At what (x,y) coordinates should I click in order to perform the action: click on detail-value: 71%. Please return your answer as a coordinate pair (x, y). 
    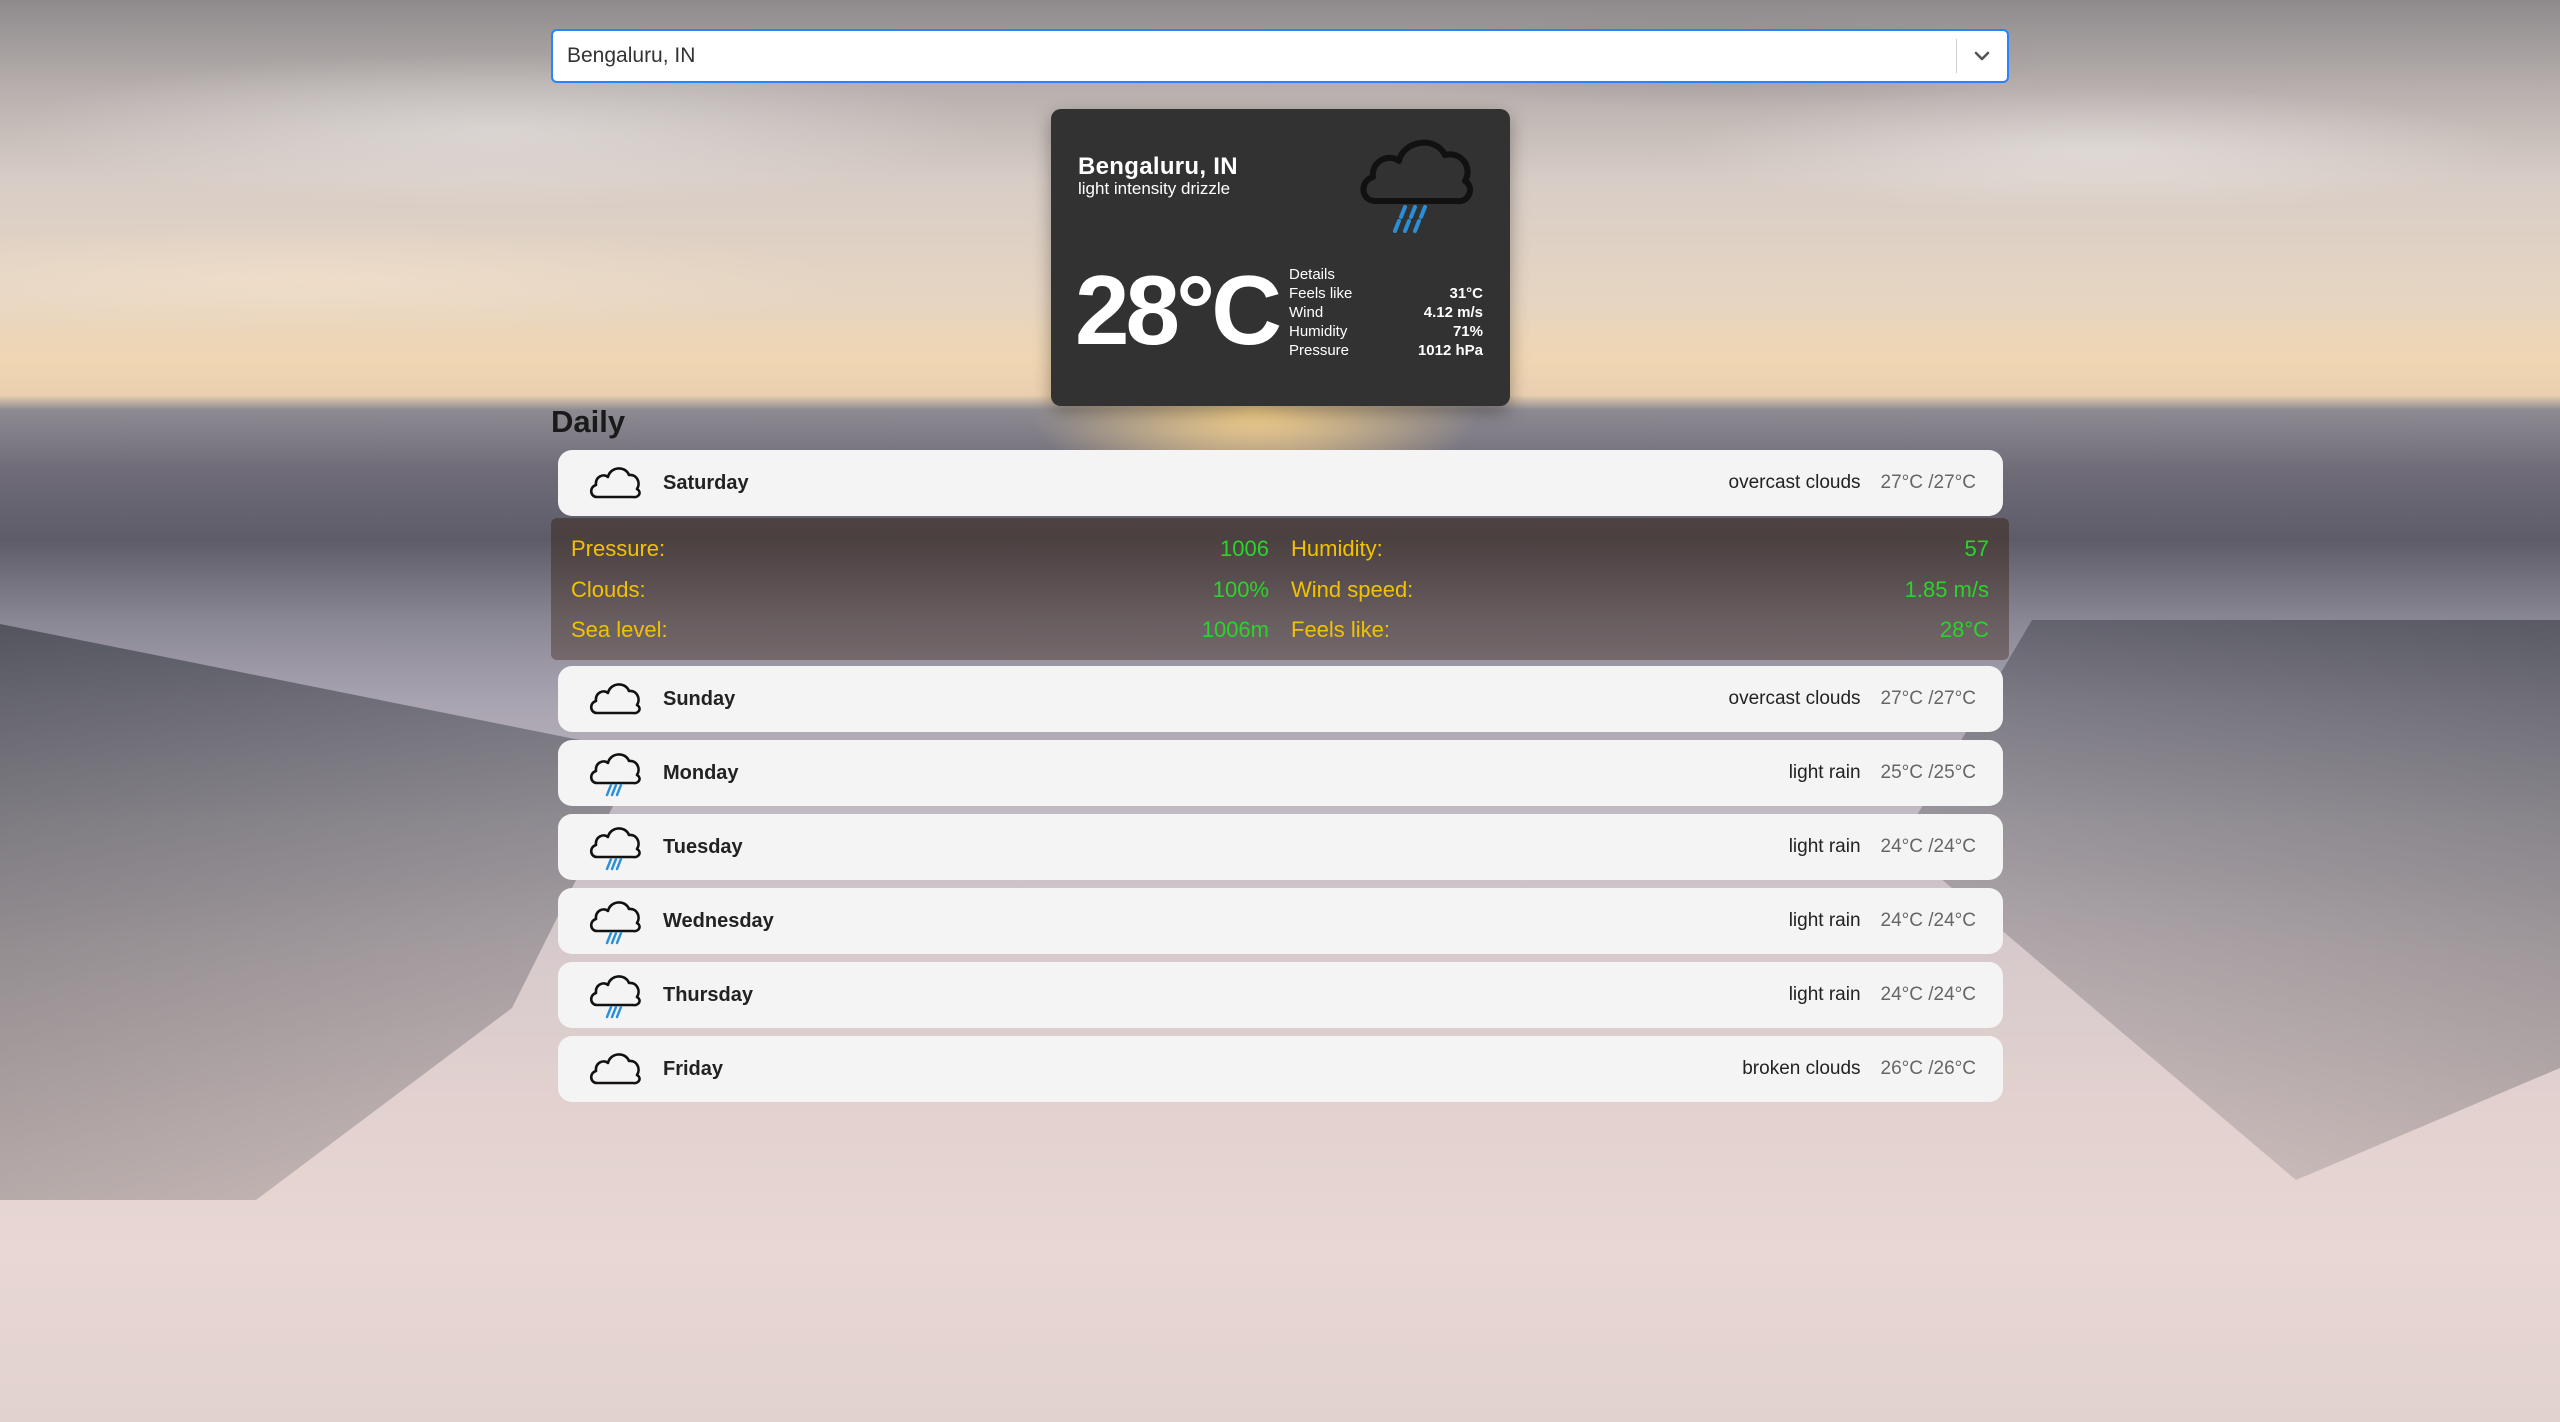
    Looking at the image, I should click on (1467, 331).